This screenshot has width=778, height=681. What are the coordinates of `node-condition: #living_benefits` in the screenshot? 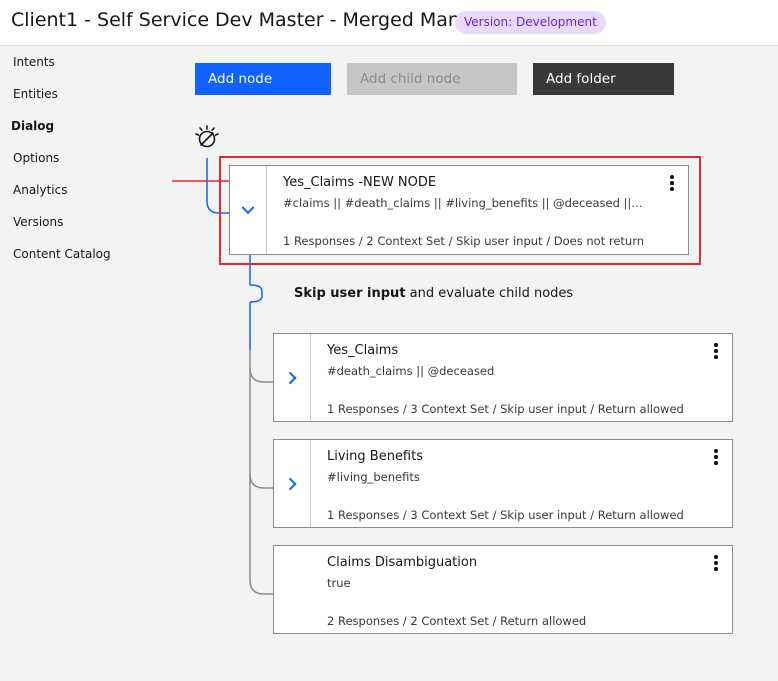 It's located at (373, 477).